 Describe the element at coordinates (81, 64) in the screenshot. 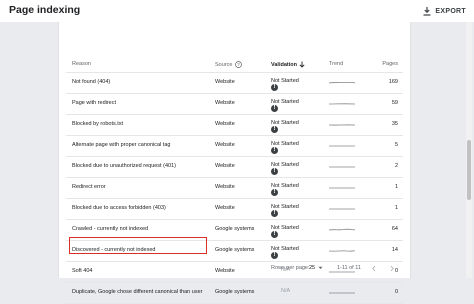

I see `col-reason: Reason` at that location.